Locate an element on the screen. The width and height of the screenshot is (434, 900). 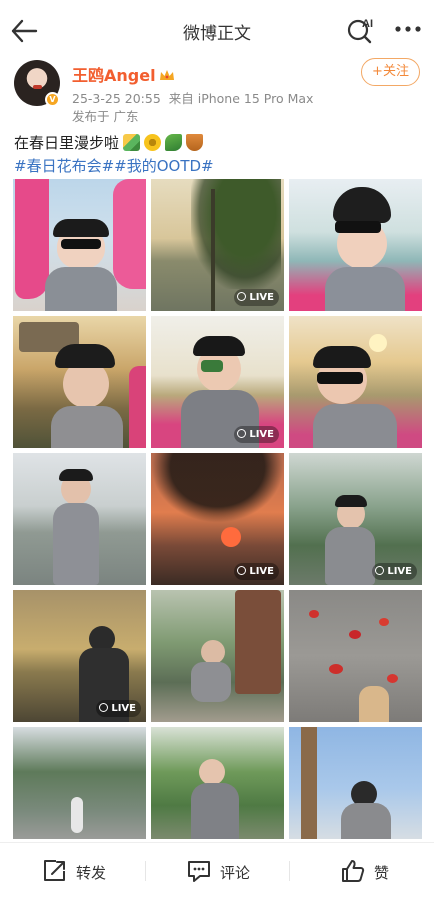
comment-button: 评论 is located at coordinates (226, 871).